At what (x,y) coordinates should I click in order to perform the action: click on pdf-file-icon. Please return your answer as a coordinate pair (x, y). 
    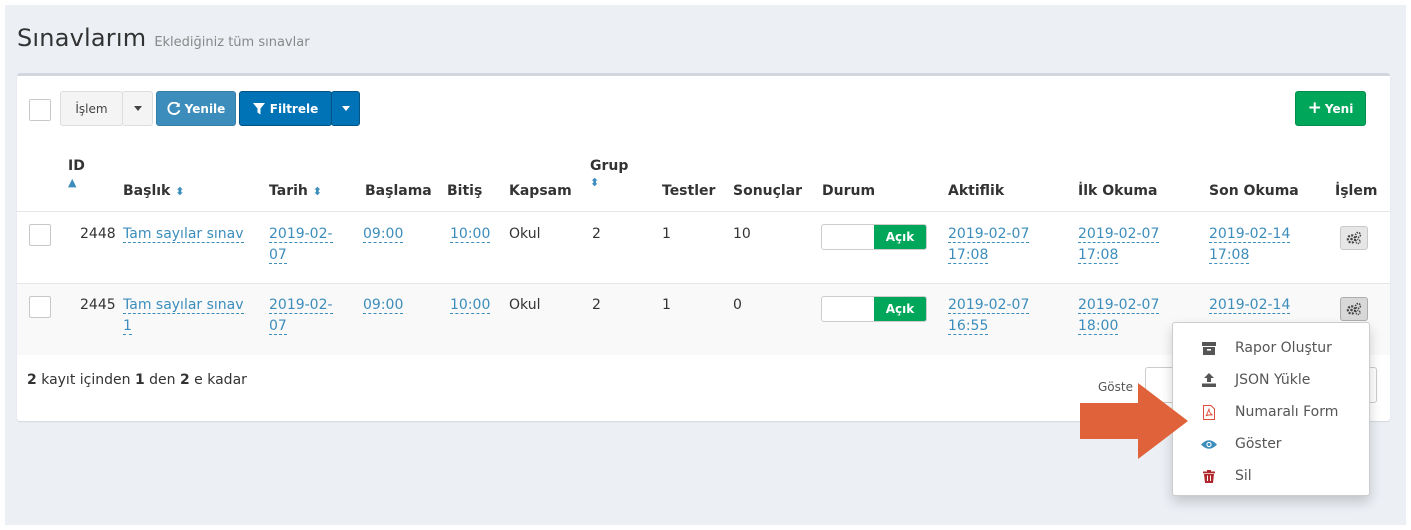
    Looking at the image, I should click on (1209, 412).